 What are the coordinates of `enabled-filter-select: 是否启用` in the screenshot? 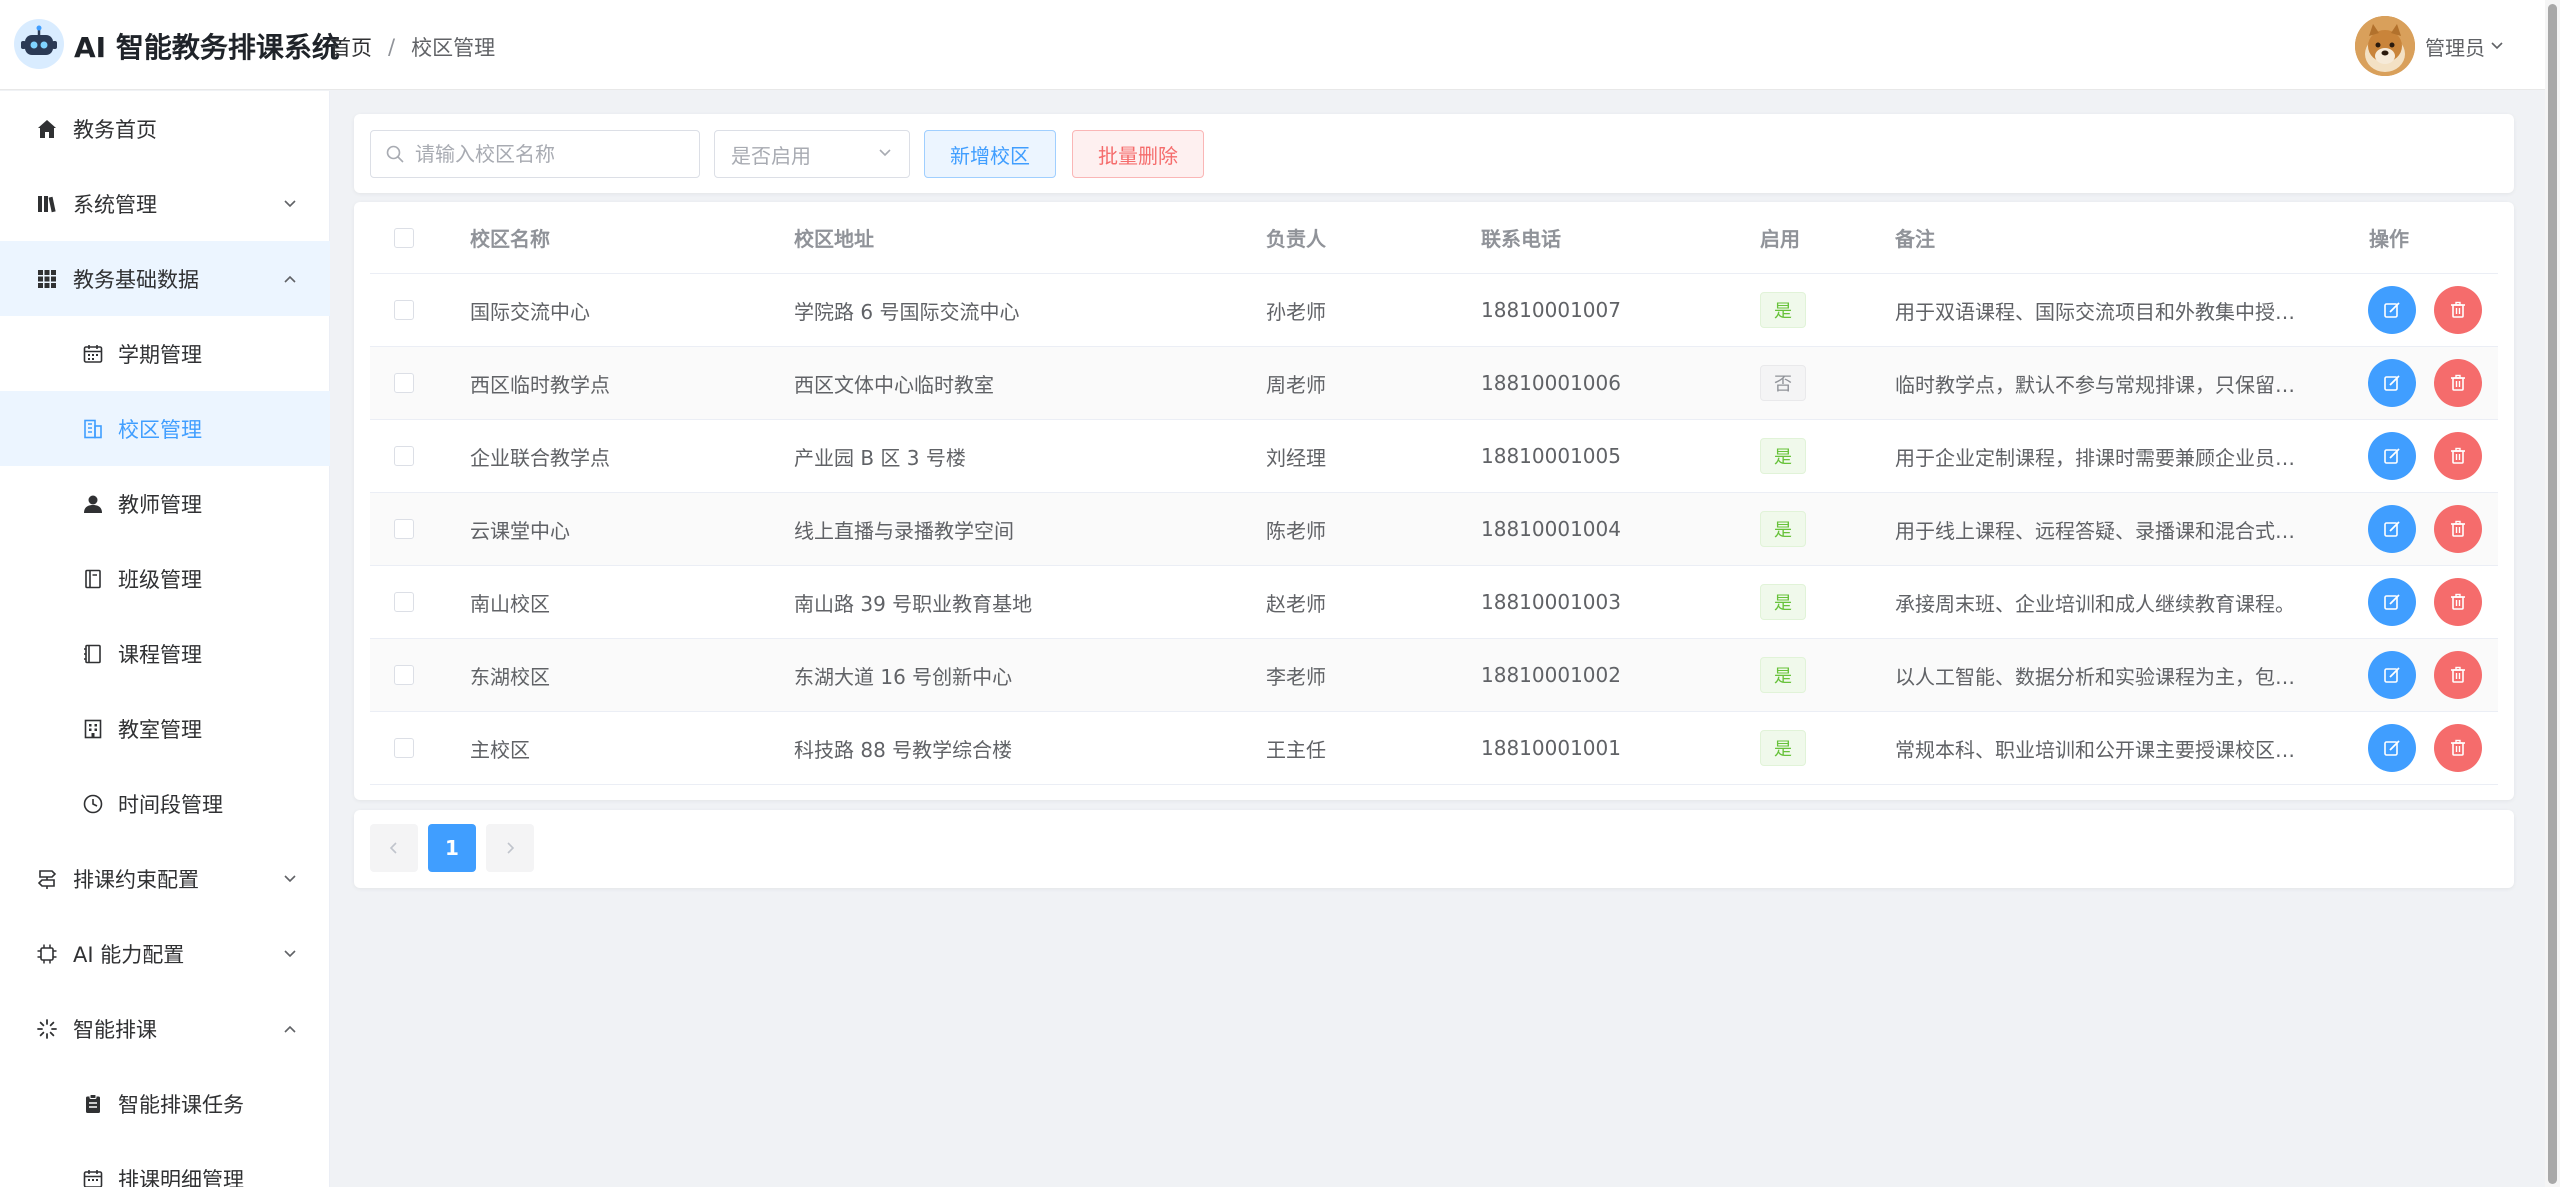 It's located at (812, 154).